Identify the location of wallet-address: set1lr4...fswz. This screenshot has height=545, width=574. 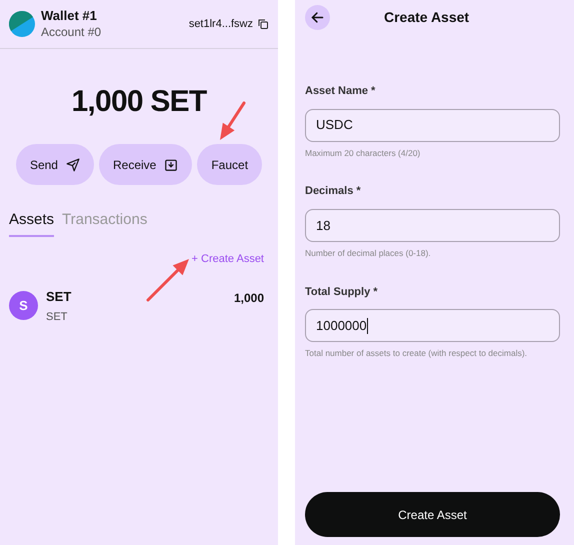
(220, 24).